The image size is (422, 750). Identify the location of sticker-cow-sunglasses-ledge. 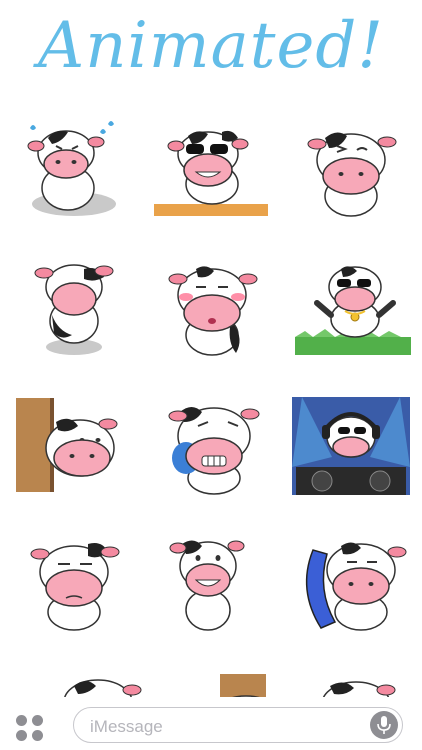
(212, 170).